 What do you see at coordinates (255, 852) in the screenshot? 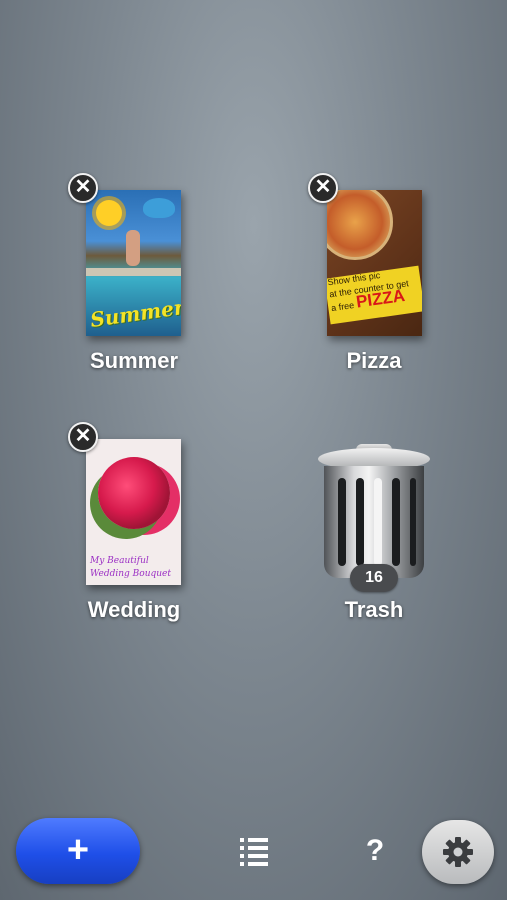
I see `list-icon` at bounding box center [255, 852].